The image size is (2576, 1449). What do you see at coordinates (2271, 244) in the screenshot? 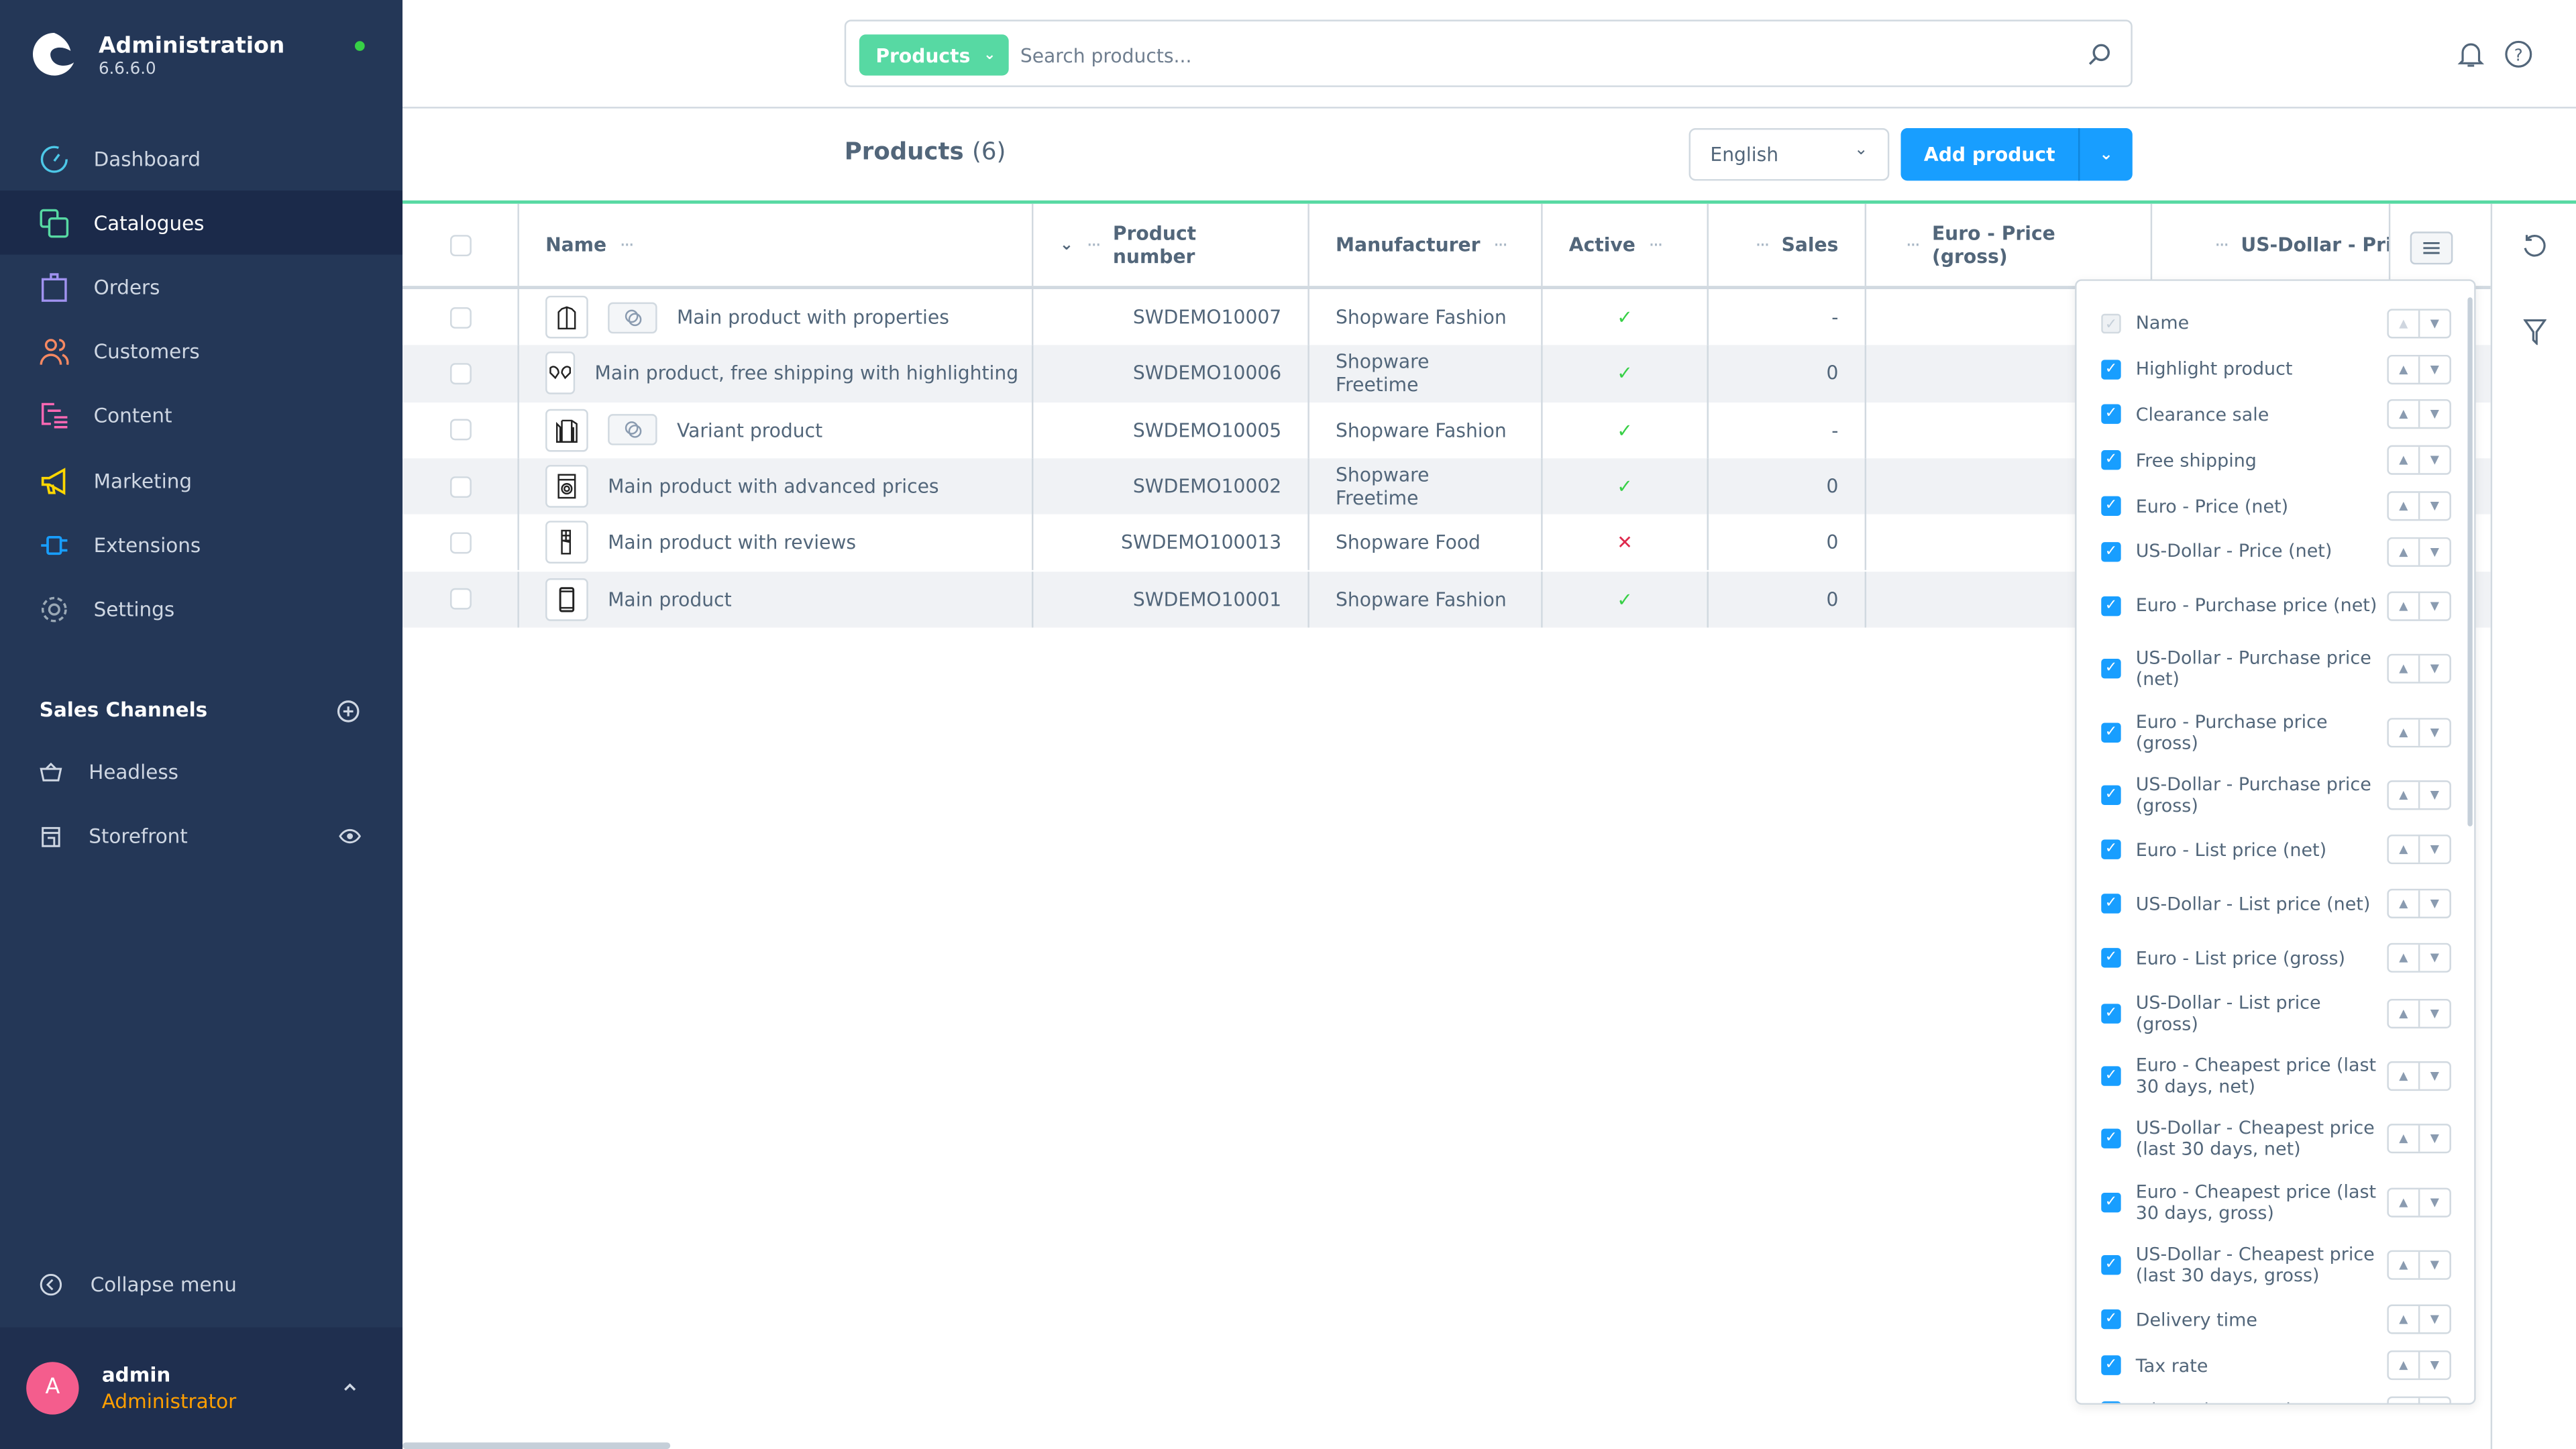
I see `column-header-usd-price: ··· US-Dollar - Pric` at bounding box center [2271, 244].